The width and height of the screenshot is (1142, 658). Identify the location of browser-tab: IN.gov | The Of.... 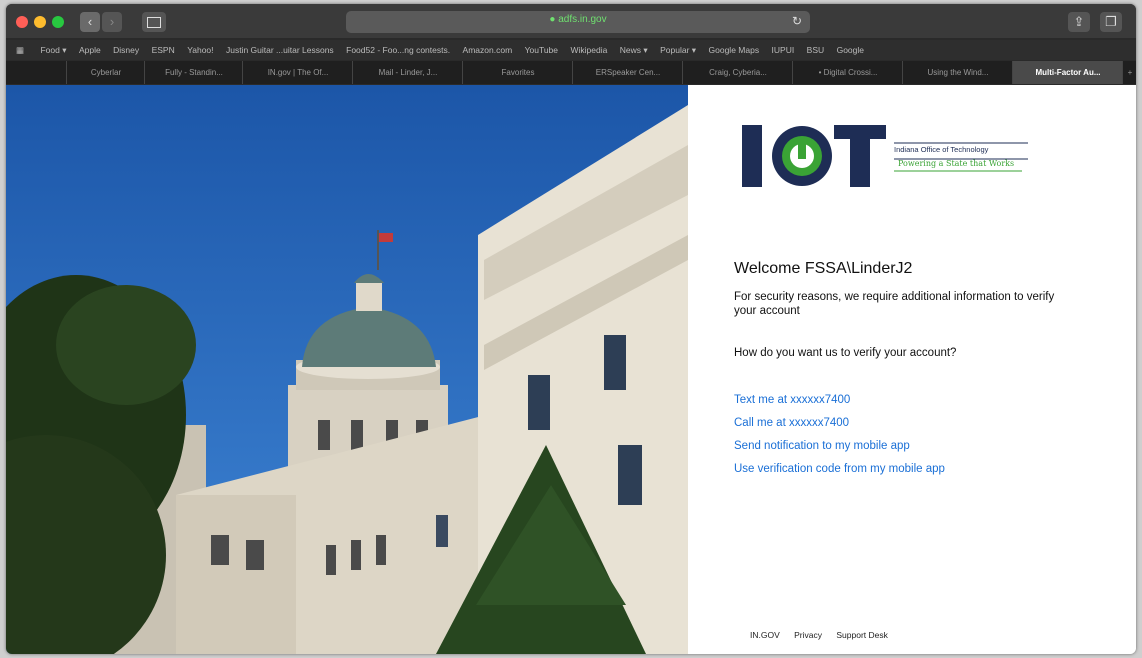
(297, 72).